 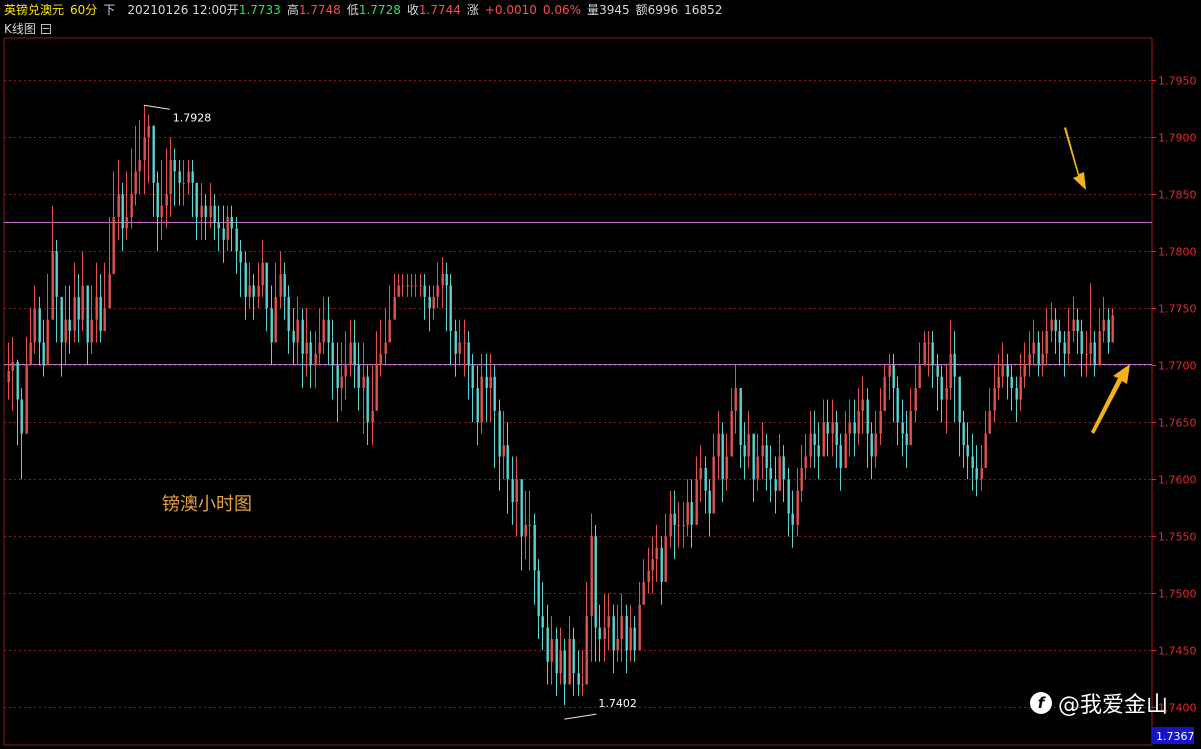 I want to click on y-tick-label: 1.7850, so click(x=1177, y=195).